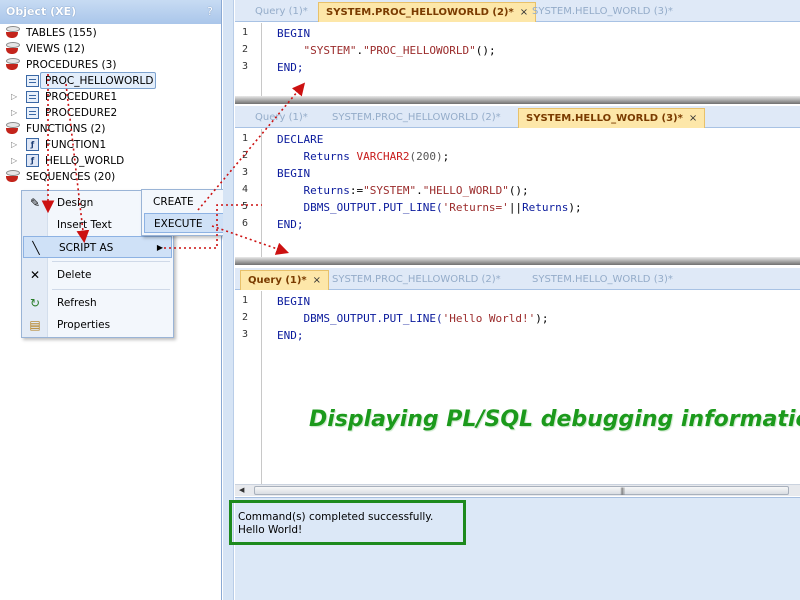 This screenshot has height=600, width=800. Describe the element at coordinates (12, 32) in the screenshot. I see `tables-folder-icon` at that location.